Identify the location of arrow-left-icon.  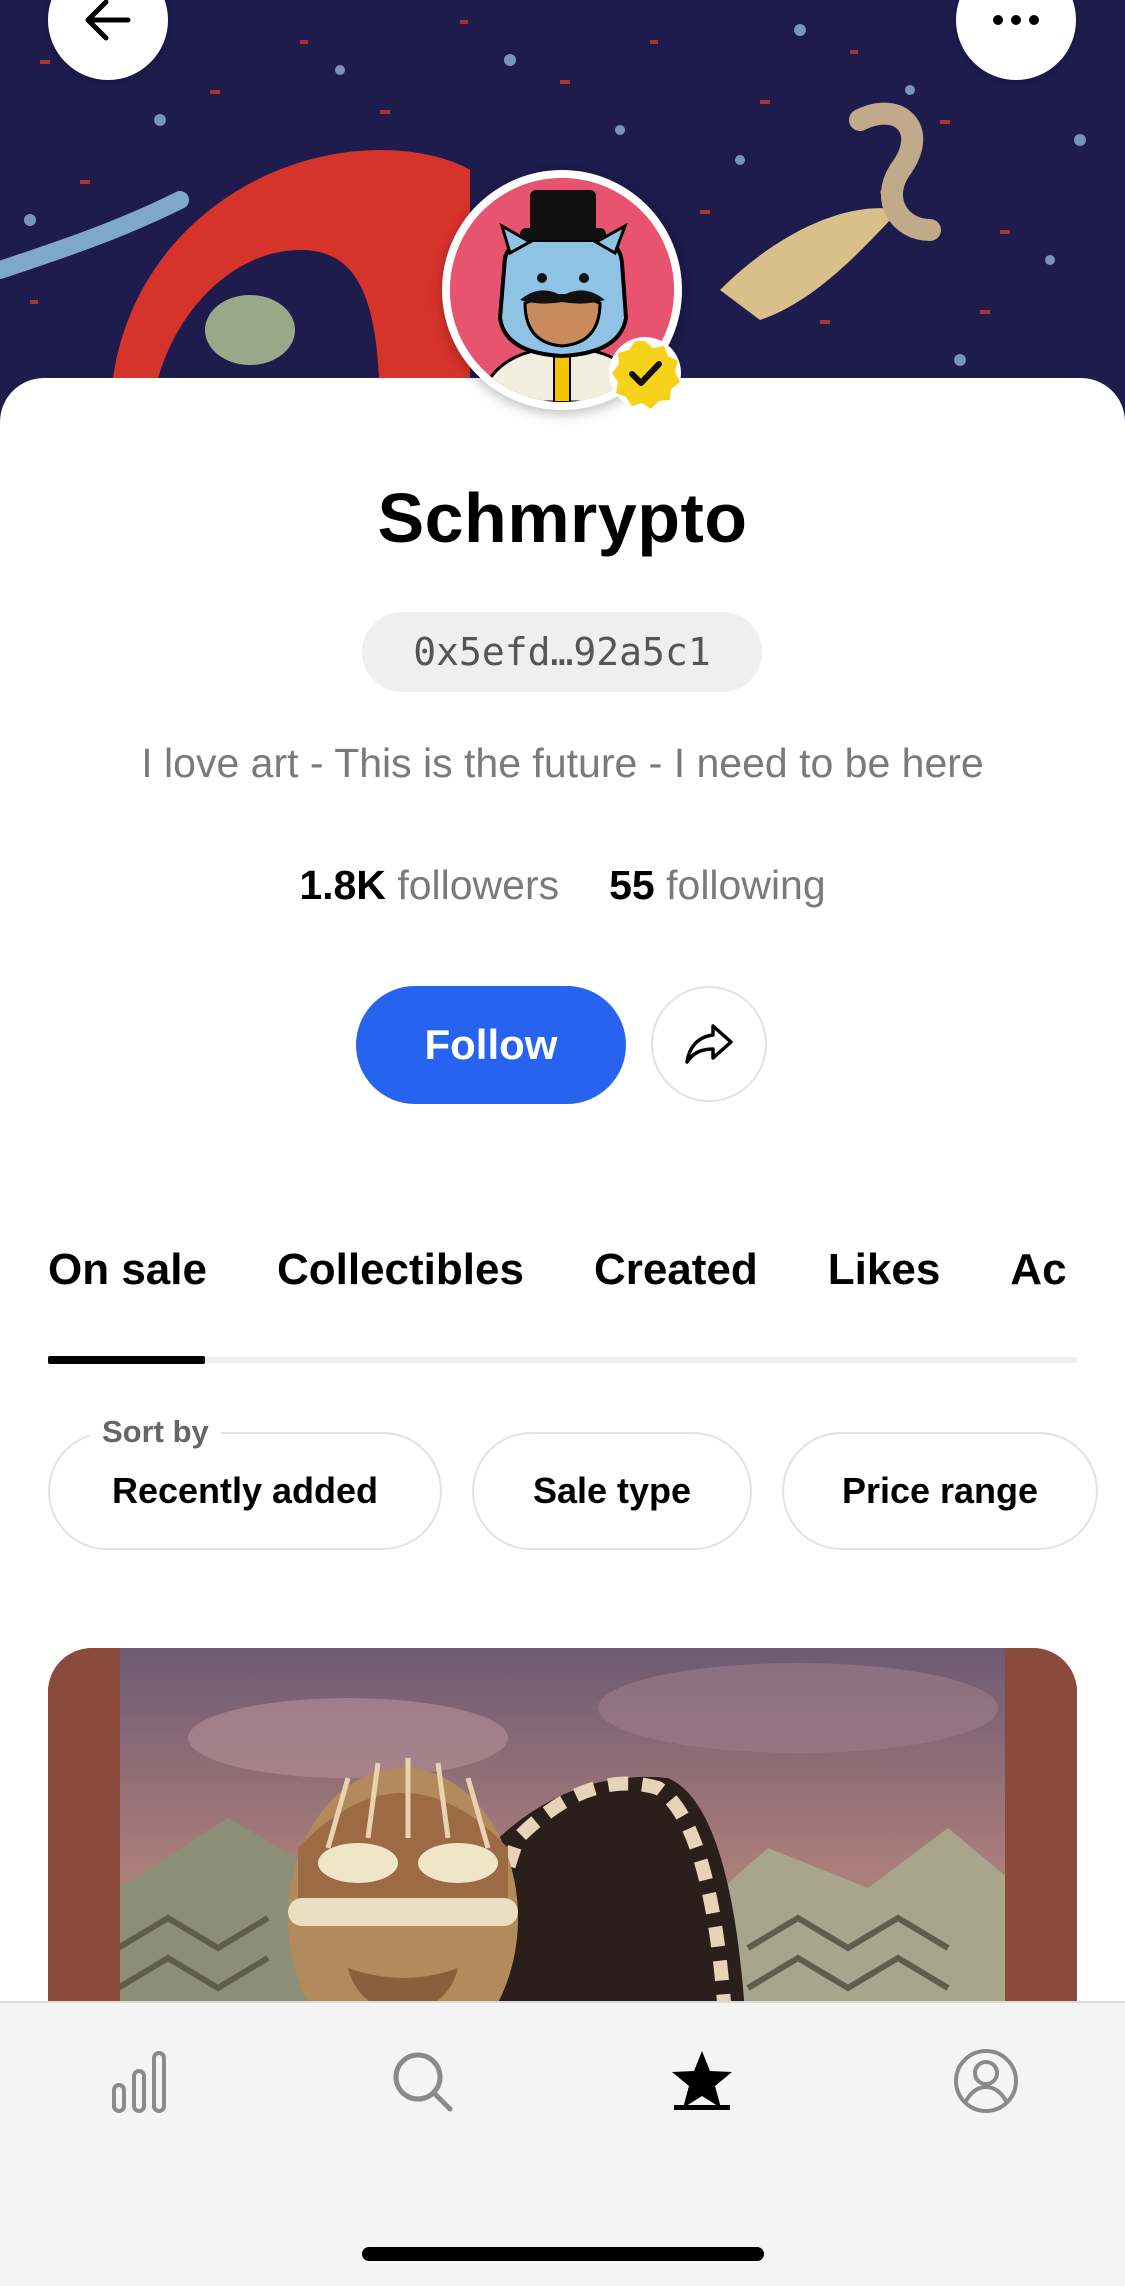
(108, 20).